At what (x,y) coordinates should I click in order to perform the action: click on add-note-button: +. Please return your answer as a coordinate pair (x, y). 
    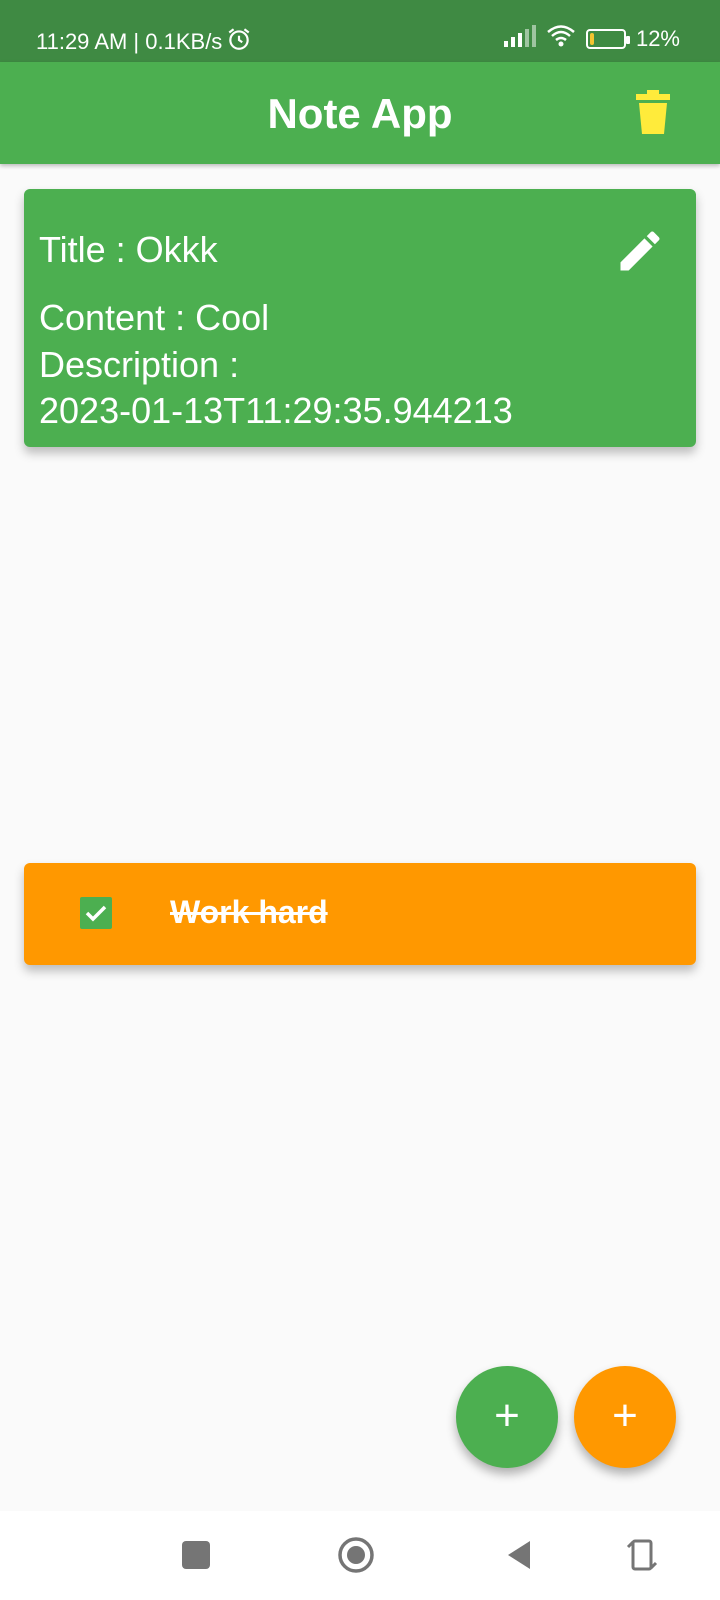
    Looking at the image, I should click on (507, 1417).